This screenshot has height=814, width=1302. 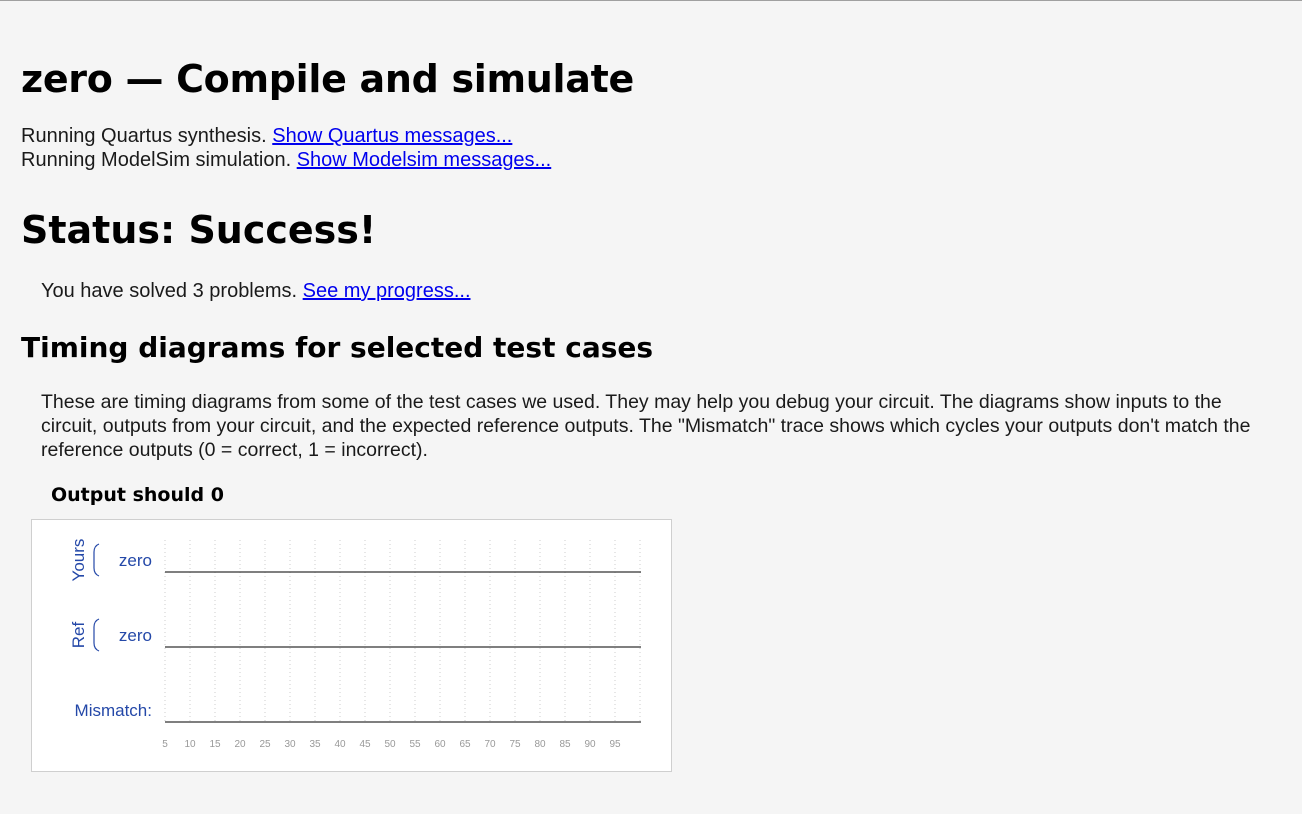 I want to click on tick-label: 65, so click(x=465, y=744).